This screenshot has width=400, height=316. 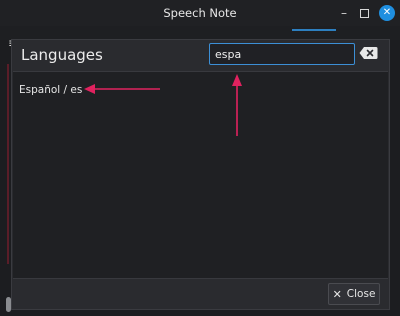 What do you see at coordinates (361, 294) in the screenshot?
I see `close-button-label: Close` at bounding box center [361, 294].